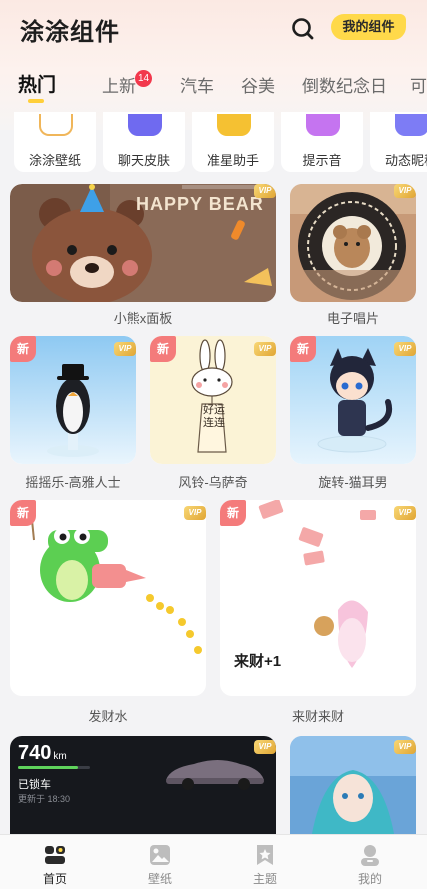 This screenshot has width=427, height=889. I want to click on battery-bar, so click(54, 767).